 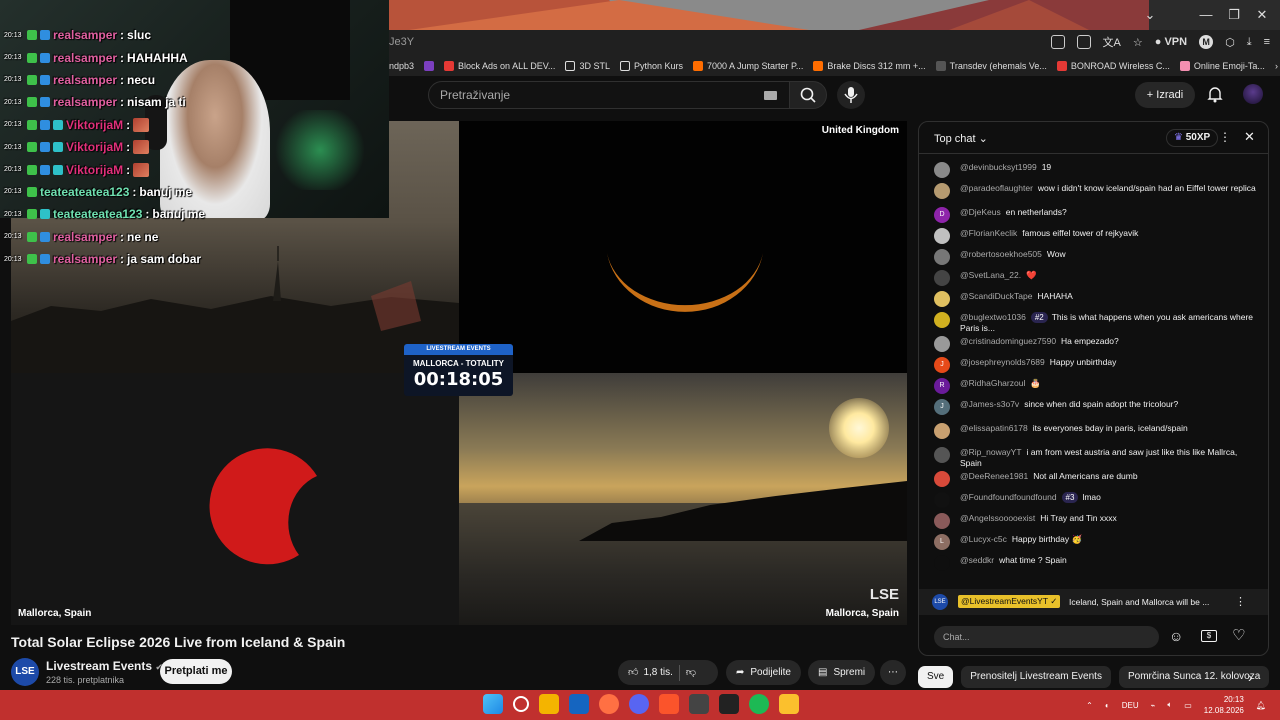 I want to click on channel-name: Livestream Events ✔, so click(x=104, y=666).